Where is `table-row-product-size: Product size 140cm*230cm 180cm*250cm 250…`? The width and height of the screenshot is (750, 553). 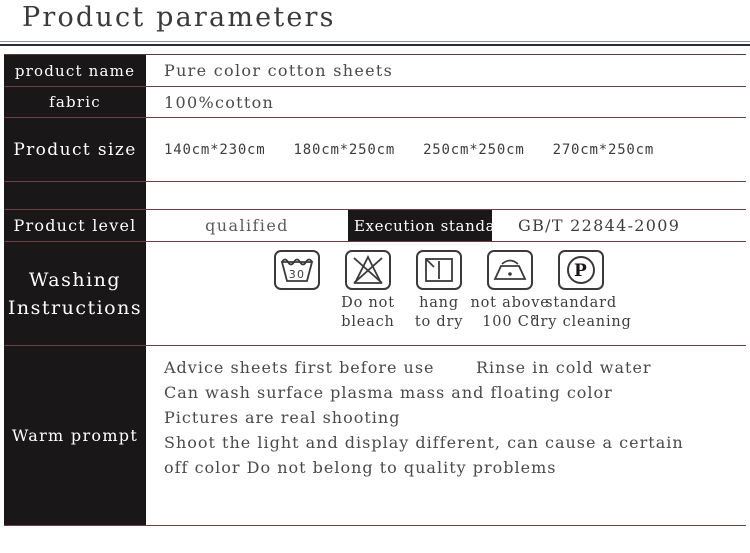
table-row-product-size: Product size 140cm*230cm 180cm*250cm 250… is located at coordinates (375, 150).